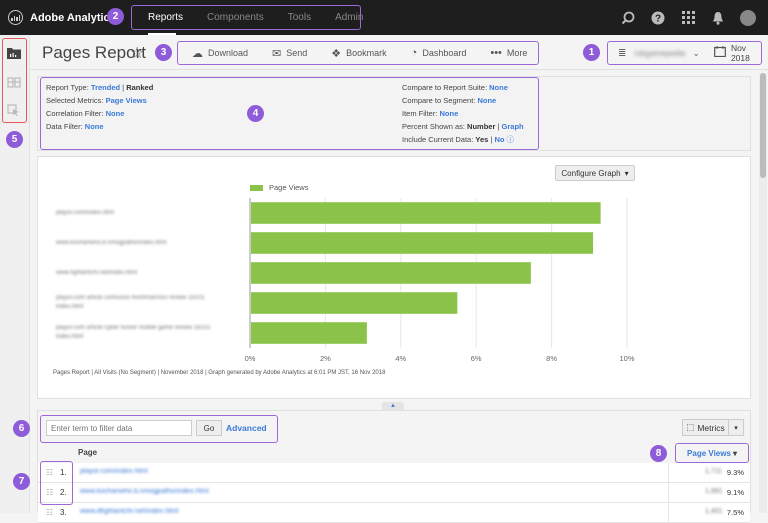  What do you see at coordinates (763, 125) in the screenshot?
I see `scrollbar-thumb` at bounding box center [763, 125].